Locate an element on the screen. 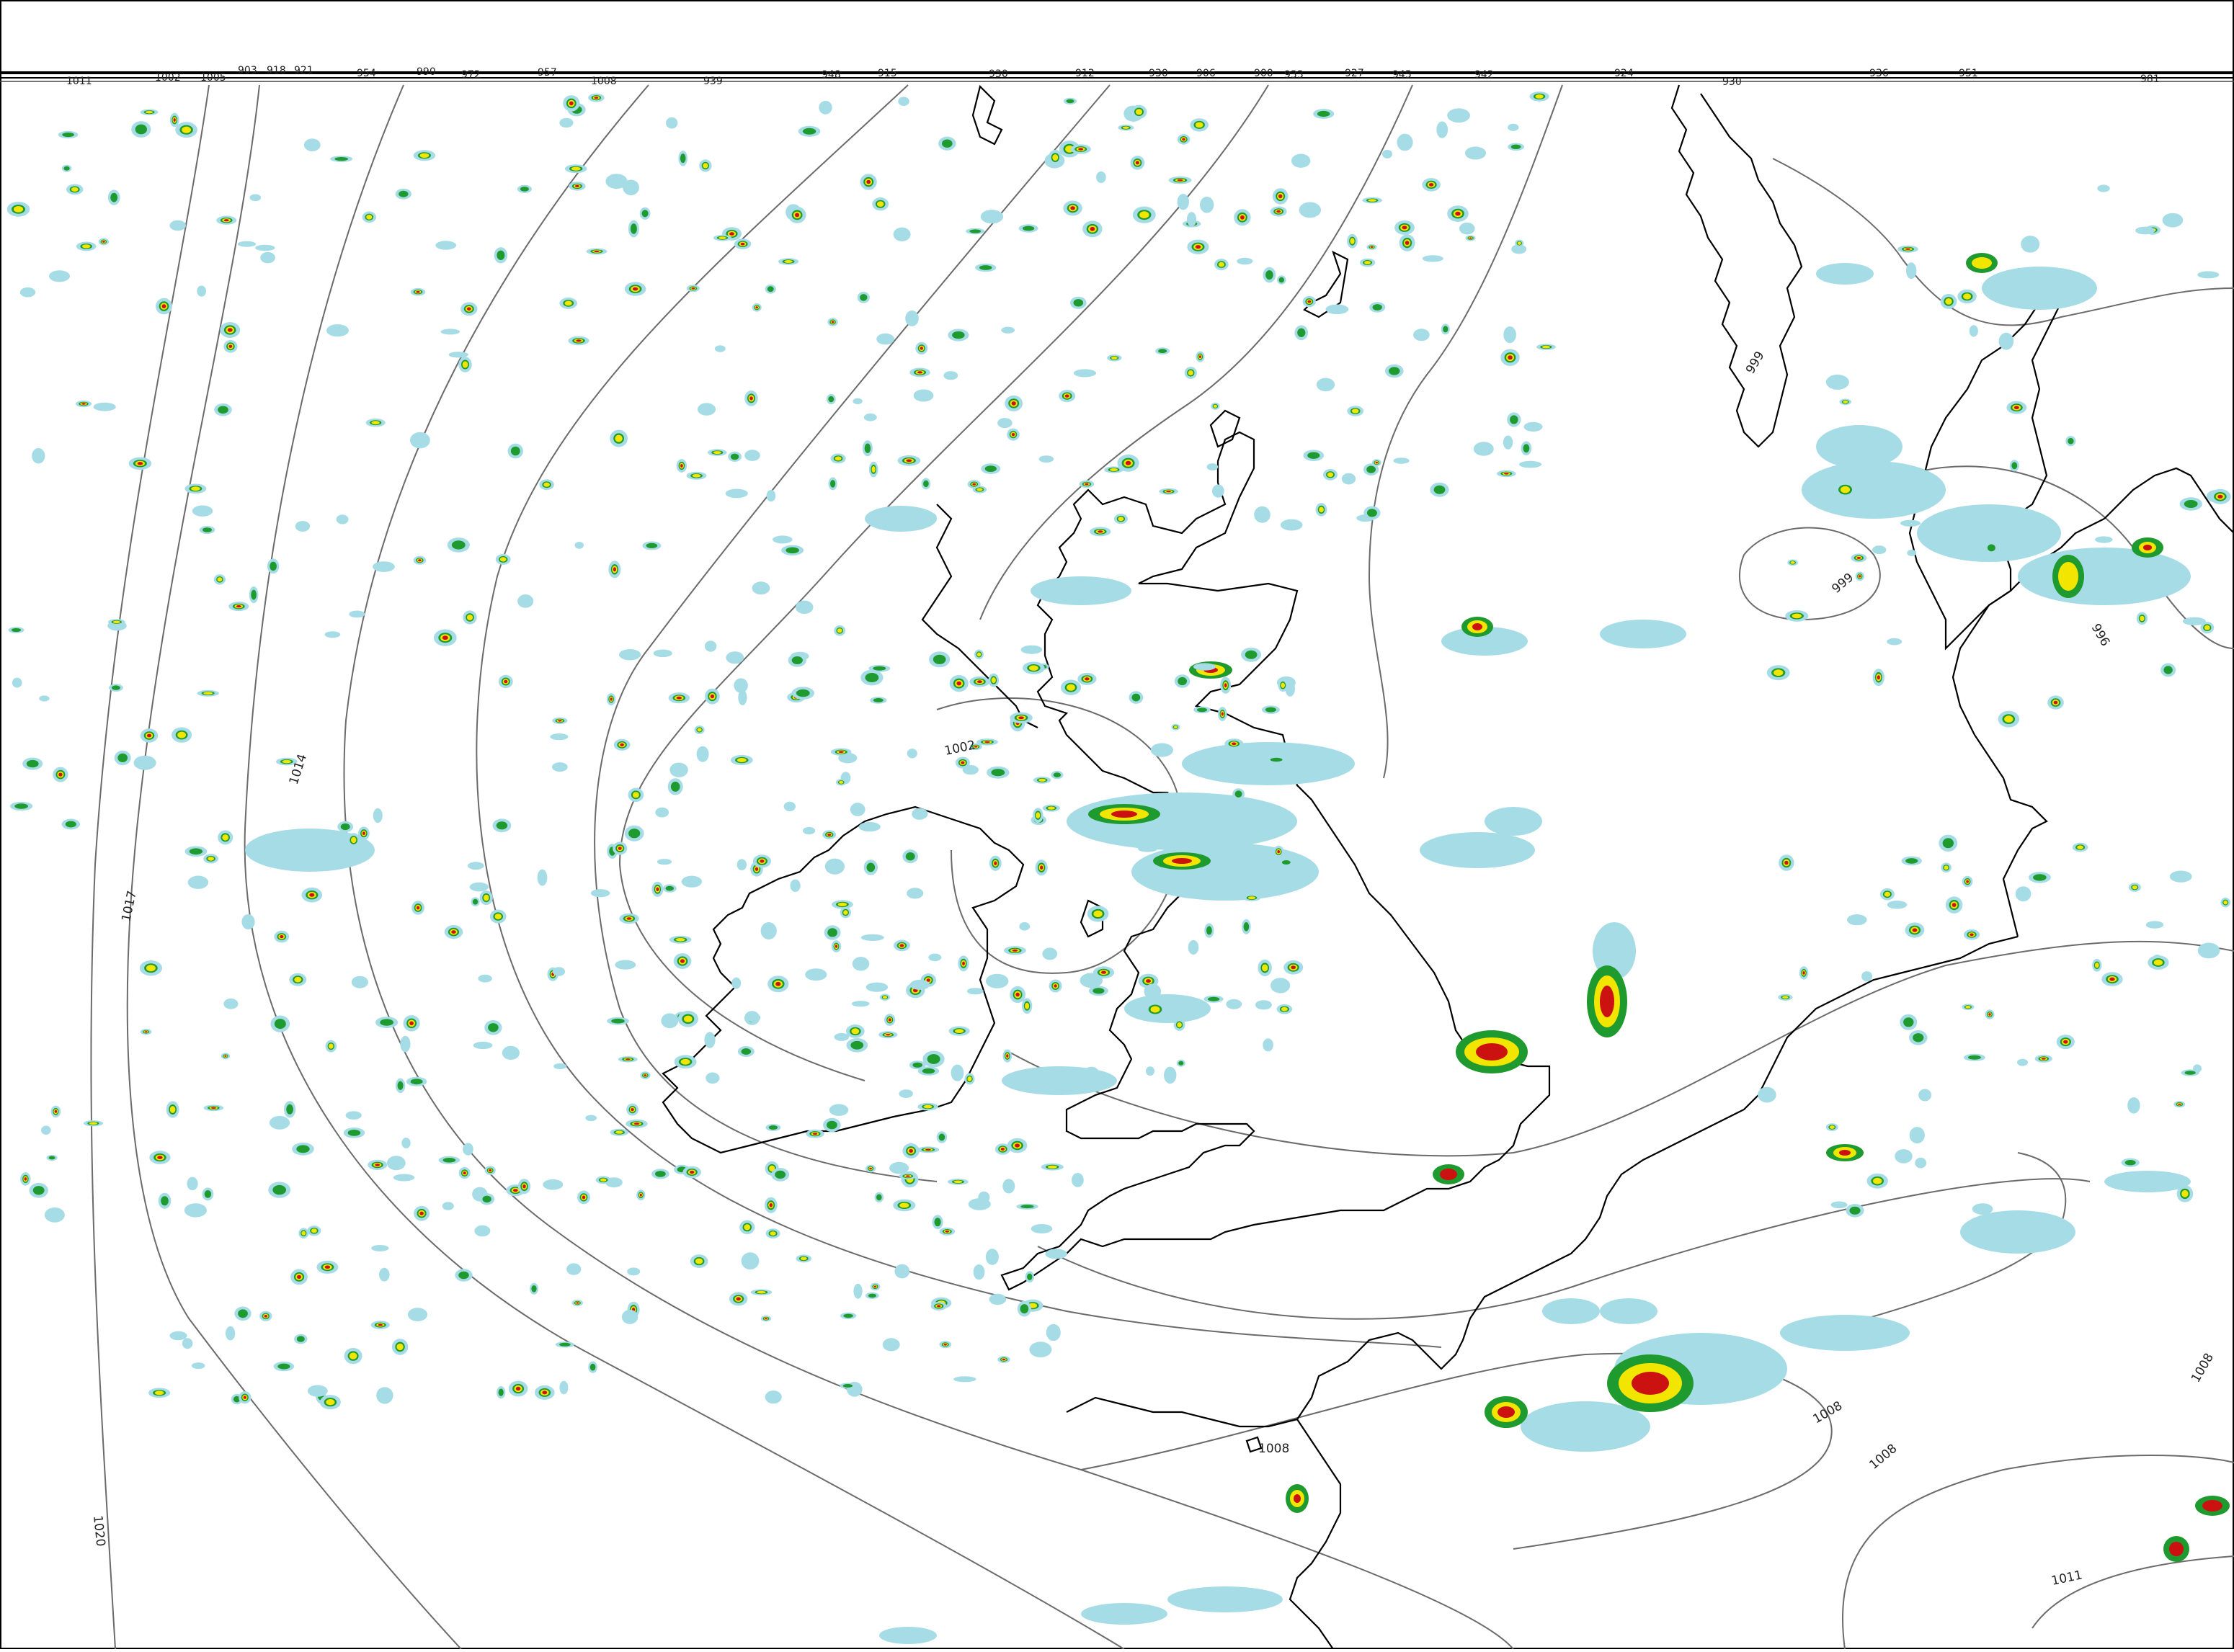  scale-label: 930 is located at coordinates (1732, 82).